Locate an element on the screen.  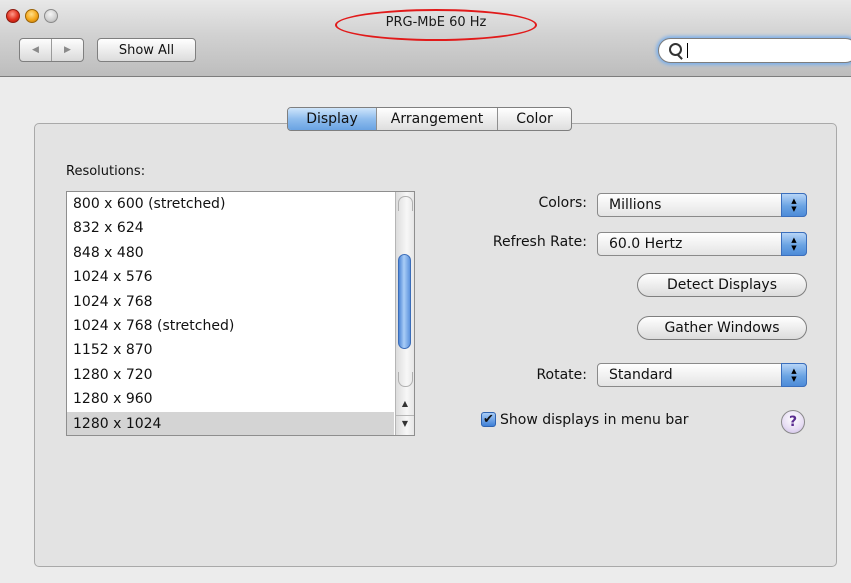
resolution-item: 1024 x 768 is located at coordinates (230, 302).